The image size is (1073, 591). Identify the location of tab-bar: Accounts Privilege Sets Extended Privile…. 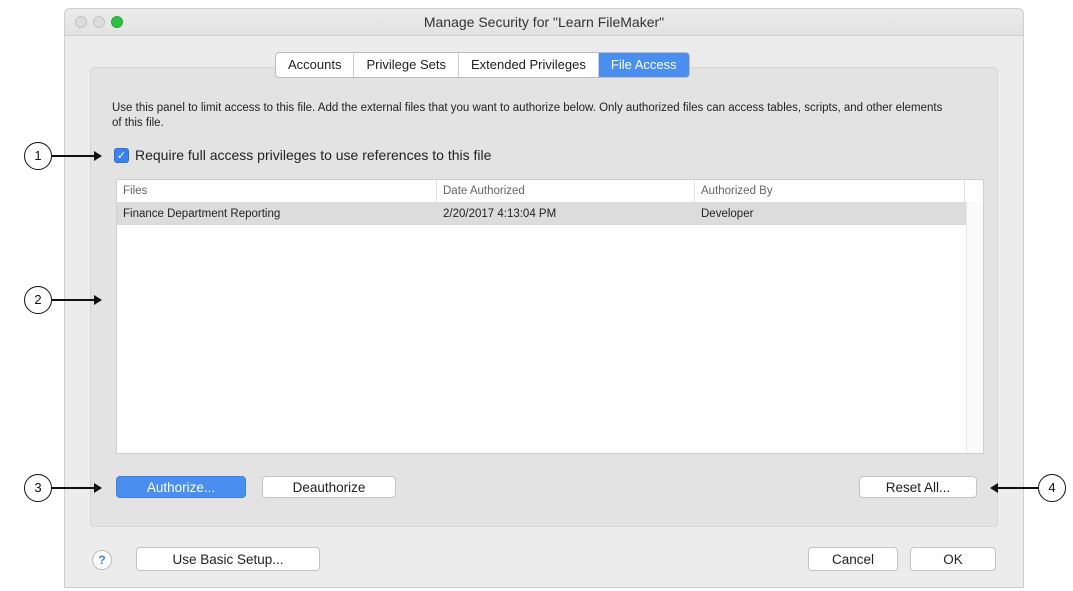
(482, 65).